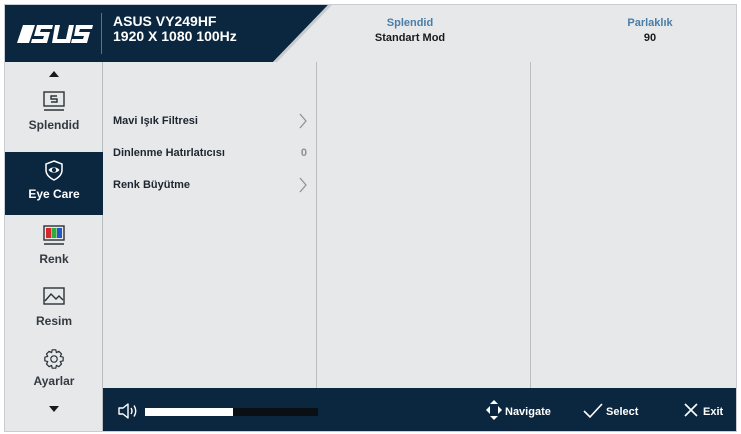 The image size is (741, 434). What do you see at coordinates (54, 359) in the screenshot?
I see `gear-icon` at bounding box center [54, 359].